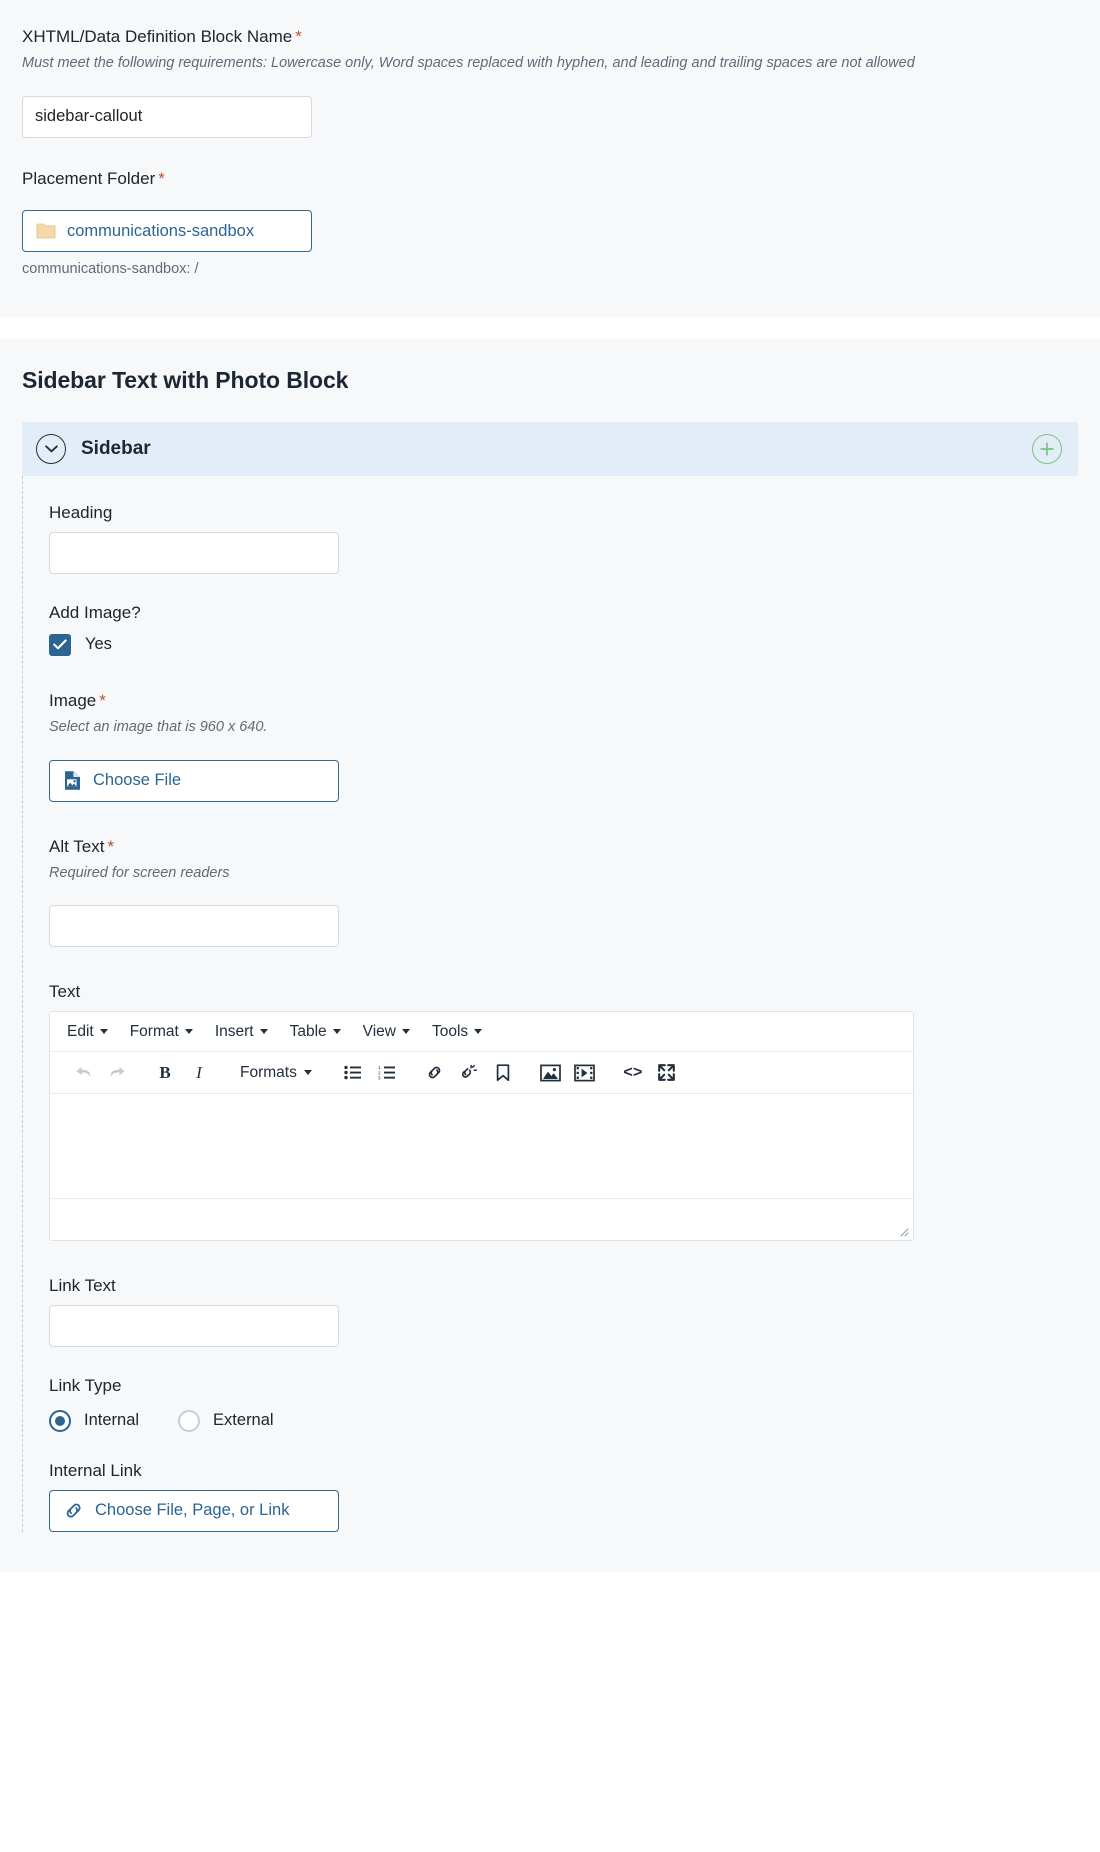 This screenshot has height=1852, width=1100. What do you see at coordinates (117, 1073) in the screenshot?
I see `redo-icon` at bounding box center [117, 1073].